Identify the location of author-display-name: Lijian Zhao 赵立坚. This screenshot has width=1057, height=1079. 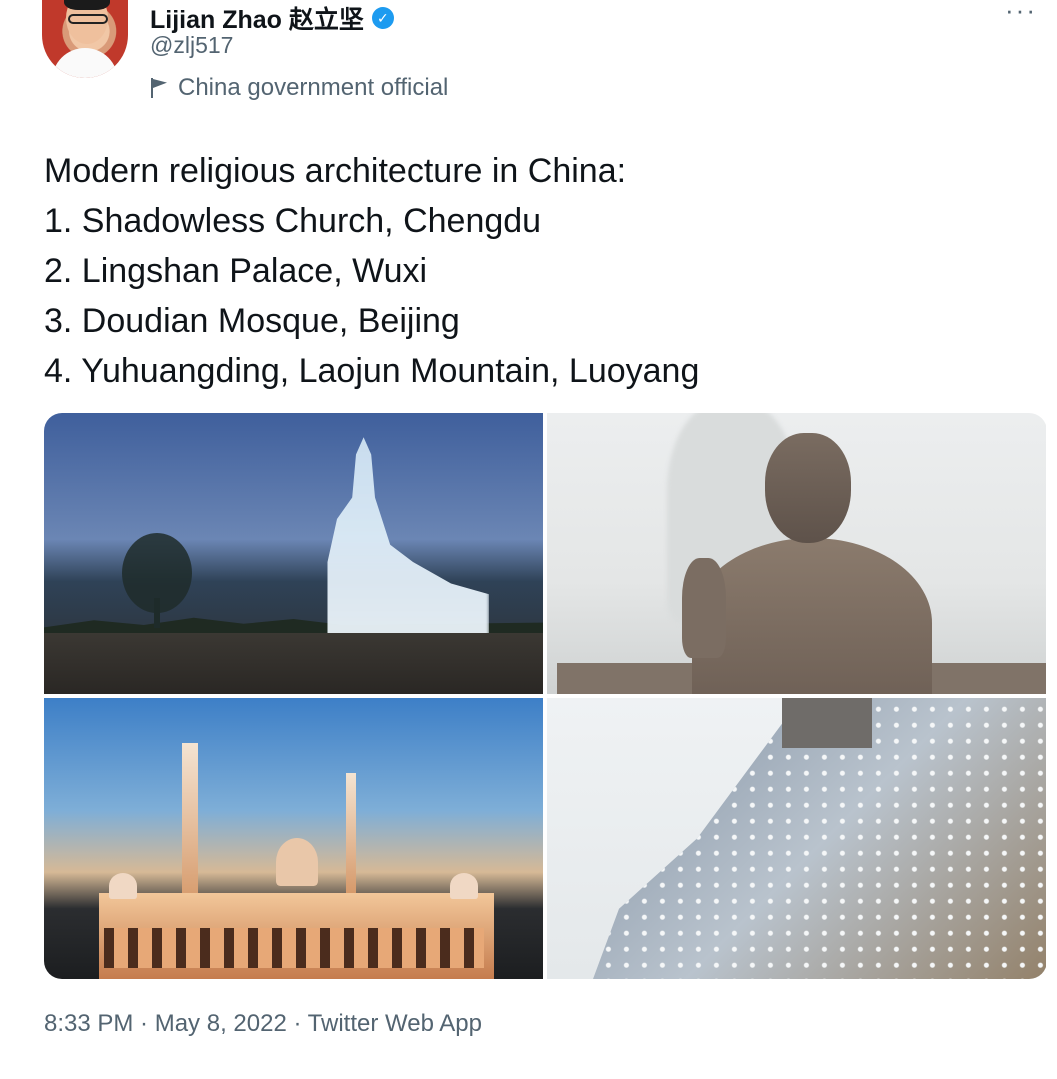
(257, 18).